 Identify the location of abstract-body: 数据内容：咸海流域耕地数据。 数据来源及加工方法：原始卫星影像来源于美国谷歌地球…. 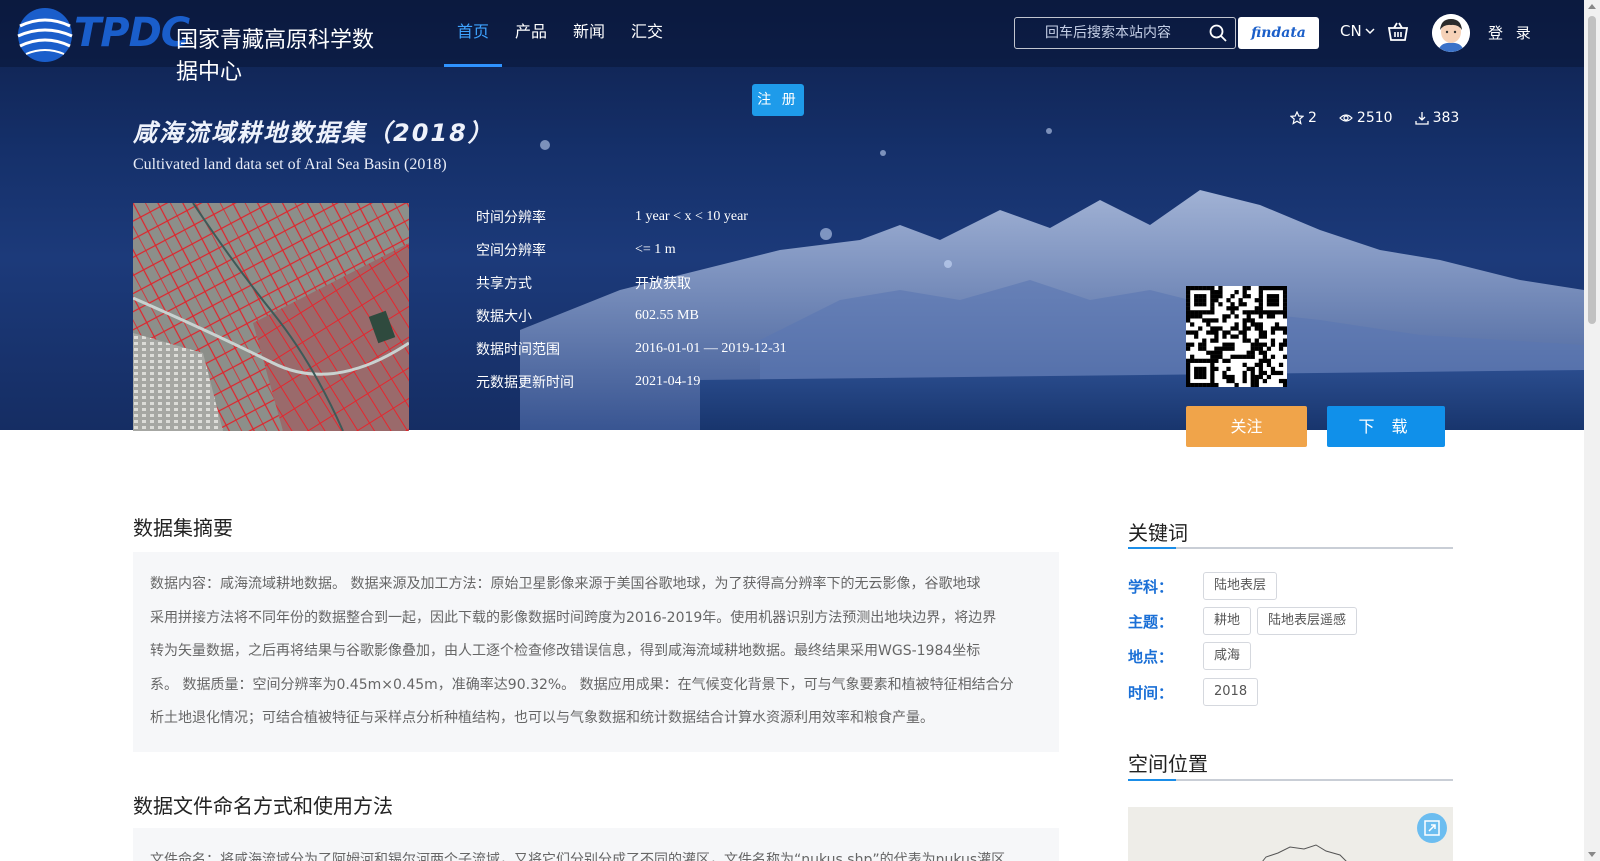
(596, 652).